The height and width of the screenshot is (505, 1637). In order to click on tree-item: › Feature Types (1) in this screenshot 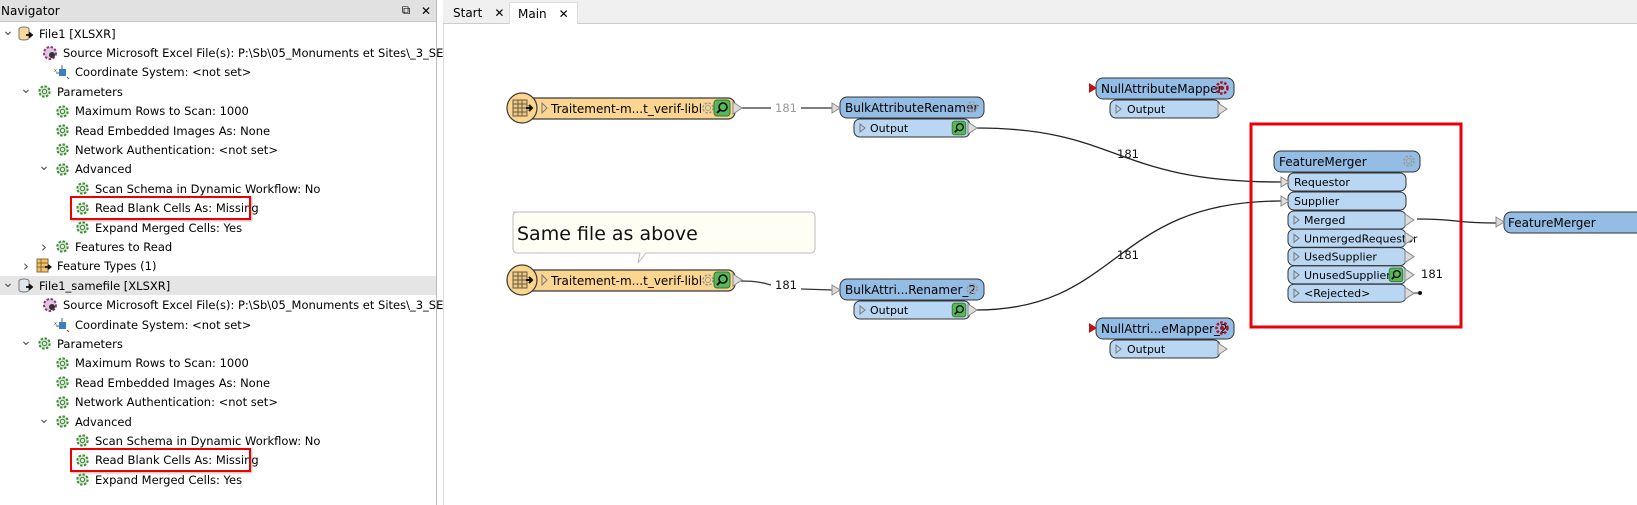, I will do `click(218, 266)`.